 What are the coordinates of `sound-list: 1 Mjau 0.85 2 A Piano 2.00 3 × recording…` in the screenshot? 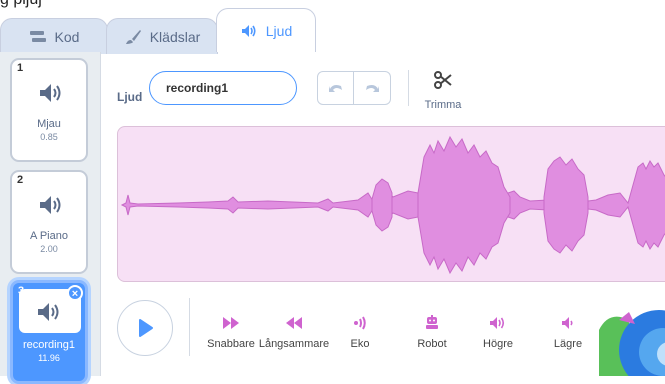 It's located at (50, 218).